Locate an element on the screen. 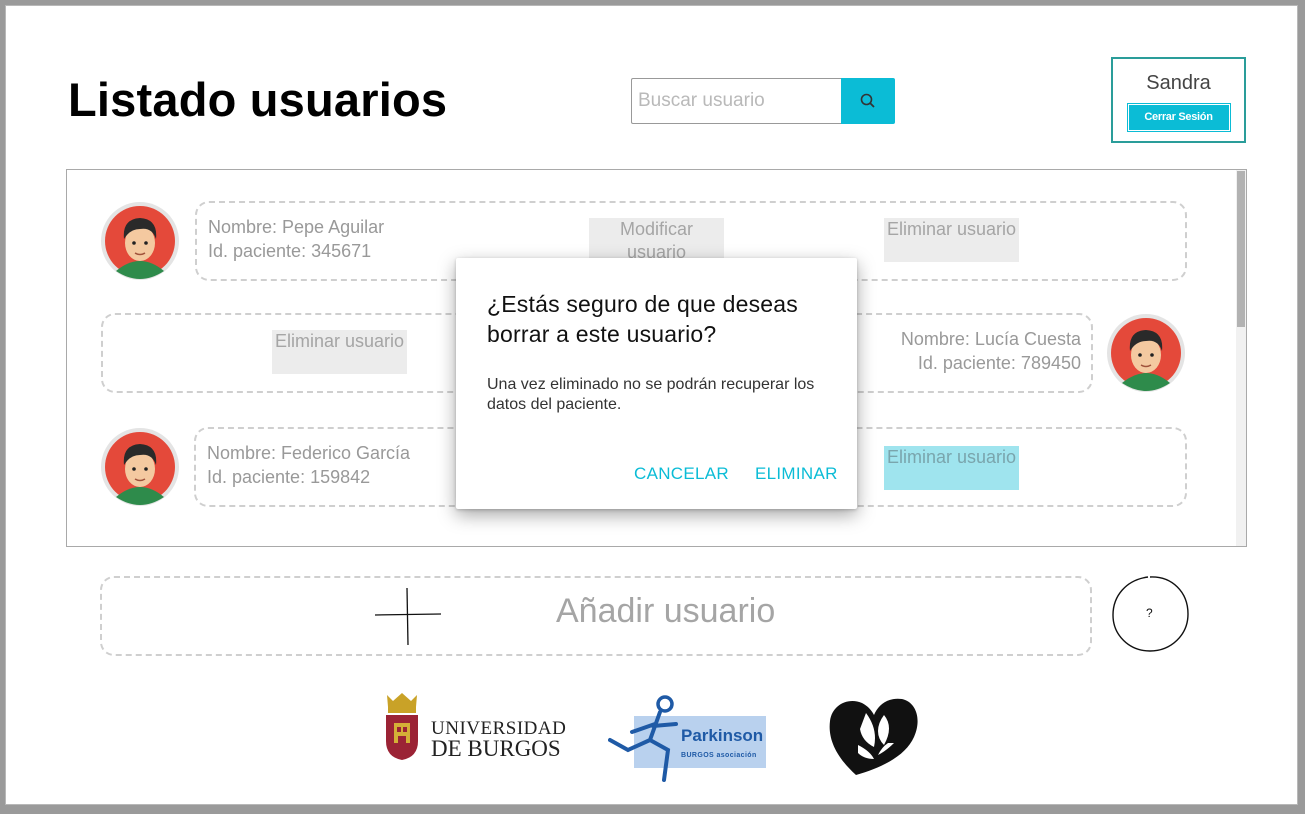 Image resolution: width=1305 pixels, height=814 pixels. parkinson-logo: Parkinson BURGOS asociación is located at coordinates (688, 740).